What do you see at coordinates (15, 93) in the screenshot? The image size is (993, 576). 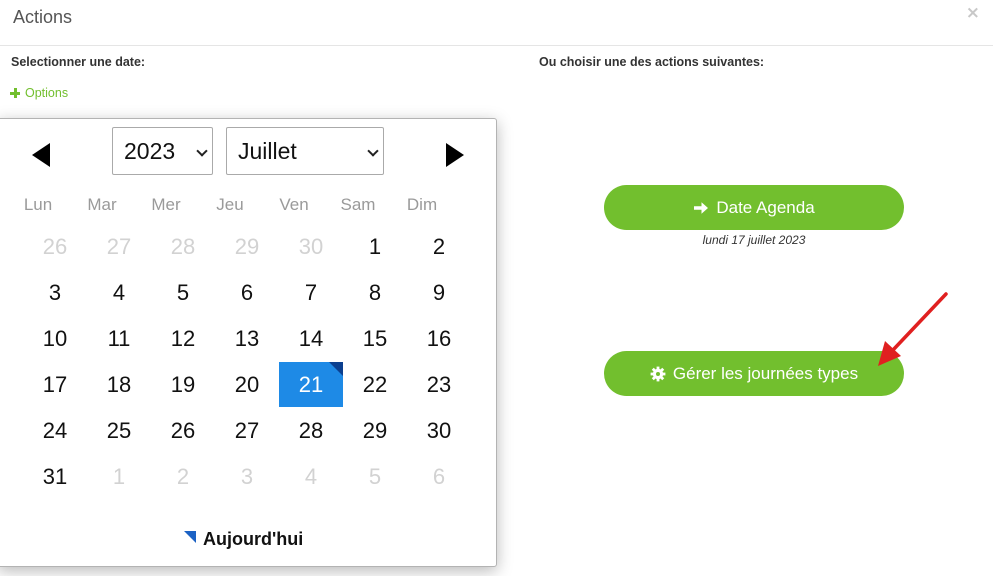 I see `plus-icon` at bounding box center [15, 93].